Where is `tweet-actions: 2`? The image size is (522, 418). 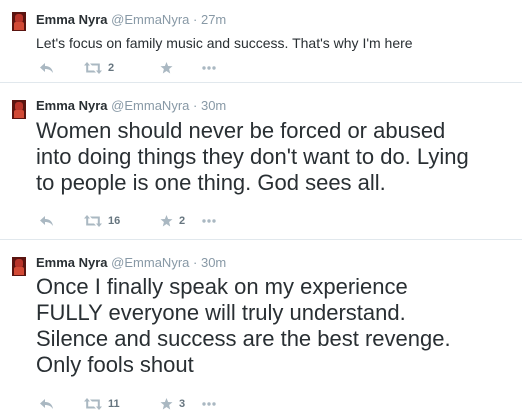
tweet-actions: 2 is located at coordinates (156, 68).